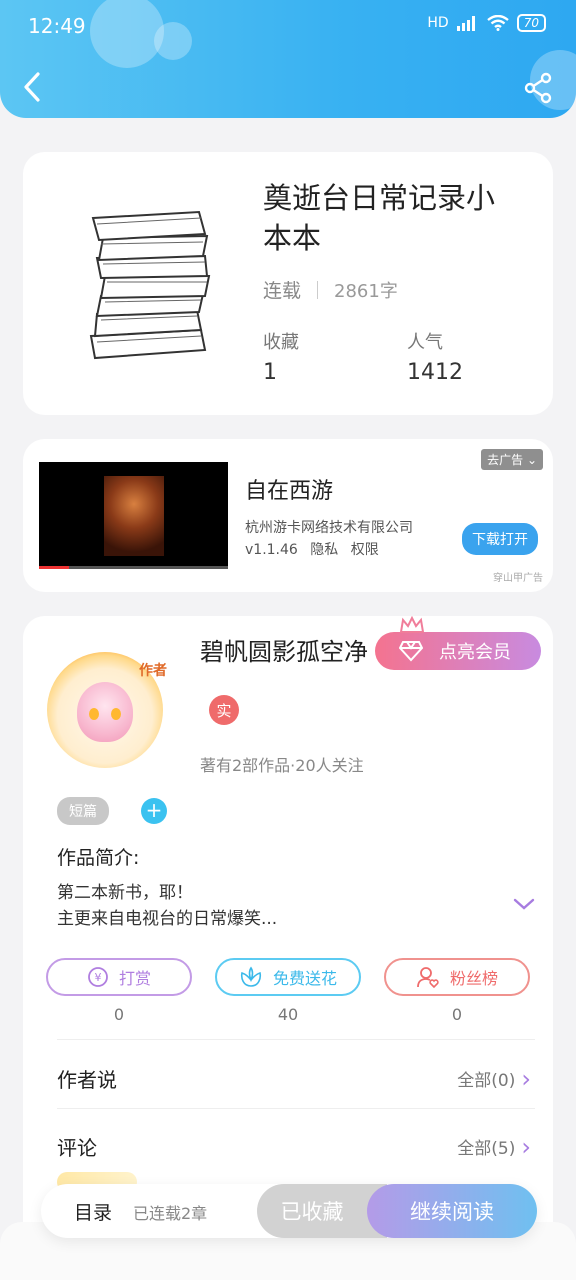 The width and height of the screenshot is (576, 1280). I want to click on fans-rank-label: 粉丝榜, so click(473, 978).